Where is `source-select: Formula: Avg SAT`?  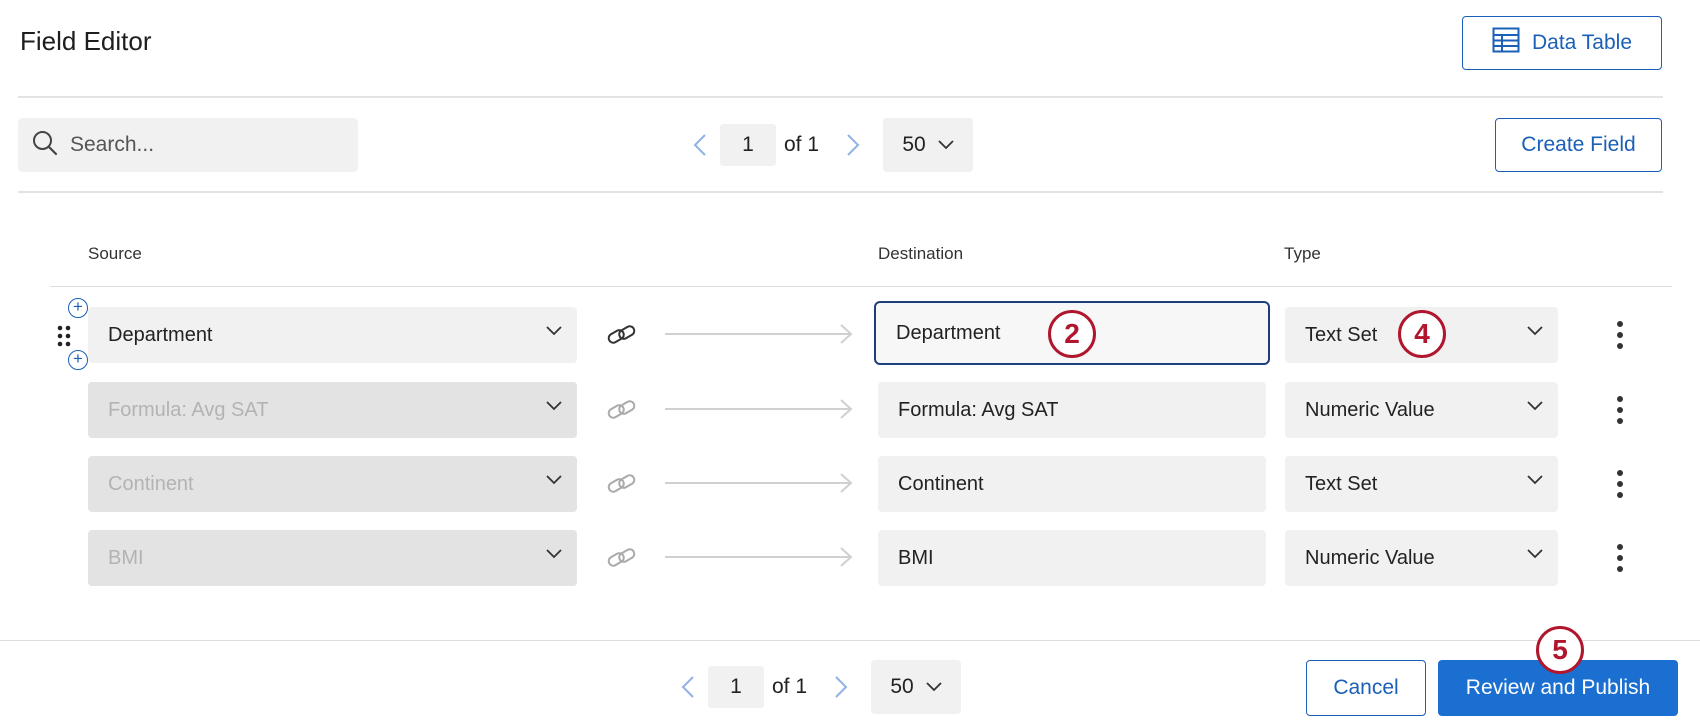 source-select: Formula: Avg SAT is located at coordinates (332, 410).